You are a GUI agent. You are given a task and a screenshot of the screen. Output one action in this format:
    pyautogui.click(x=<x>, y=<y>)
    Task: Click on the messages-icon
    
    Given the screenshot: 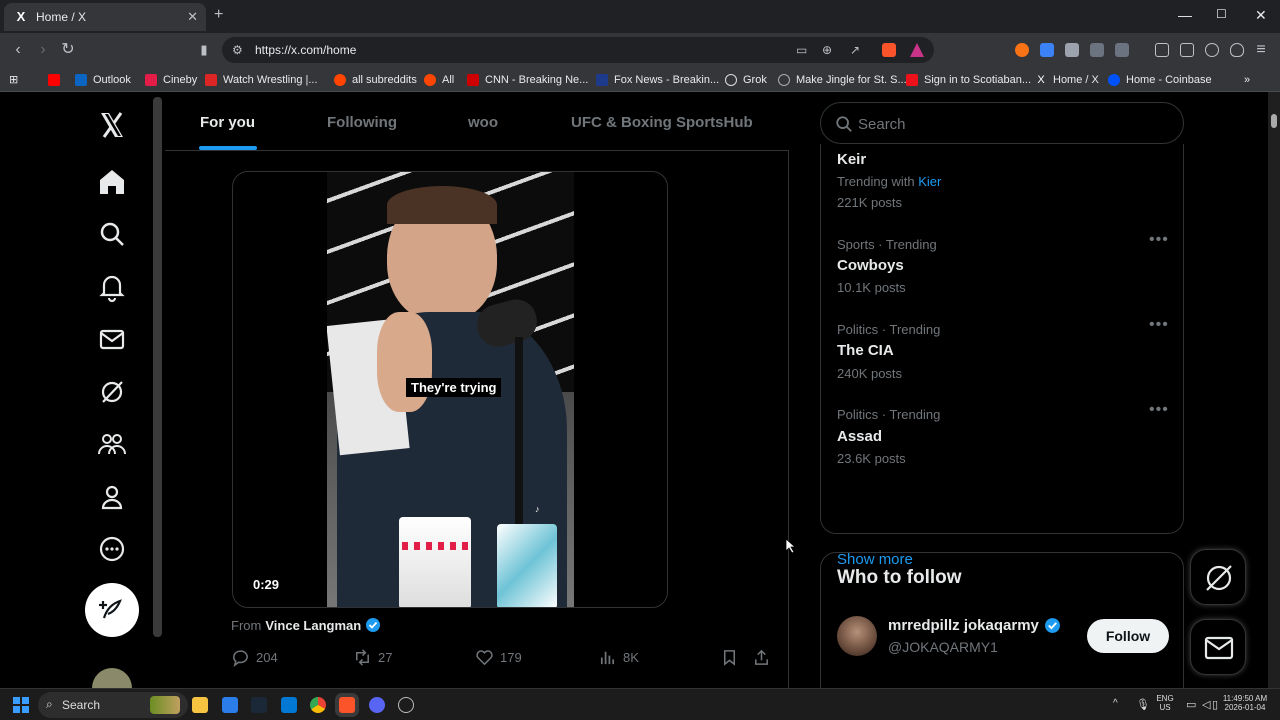 What is the action you would take?
    pyautogui.click(x=112, y=339)
    